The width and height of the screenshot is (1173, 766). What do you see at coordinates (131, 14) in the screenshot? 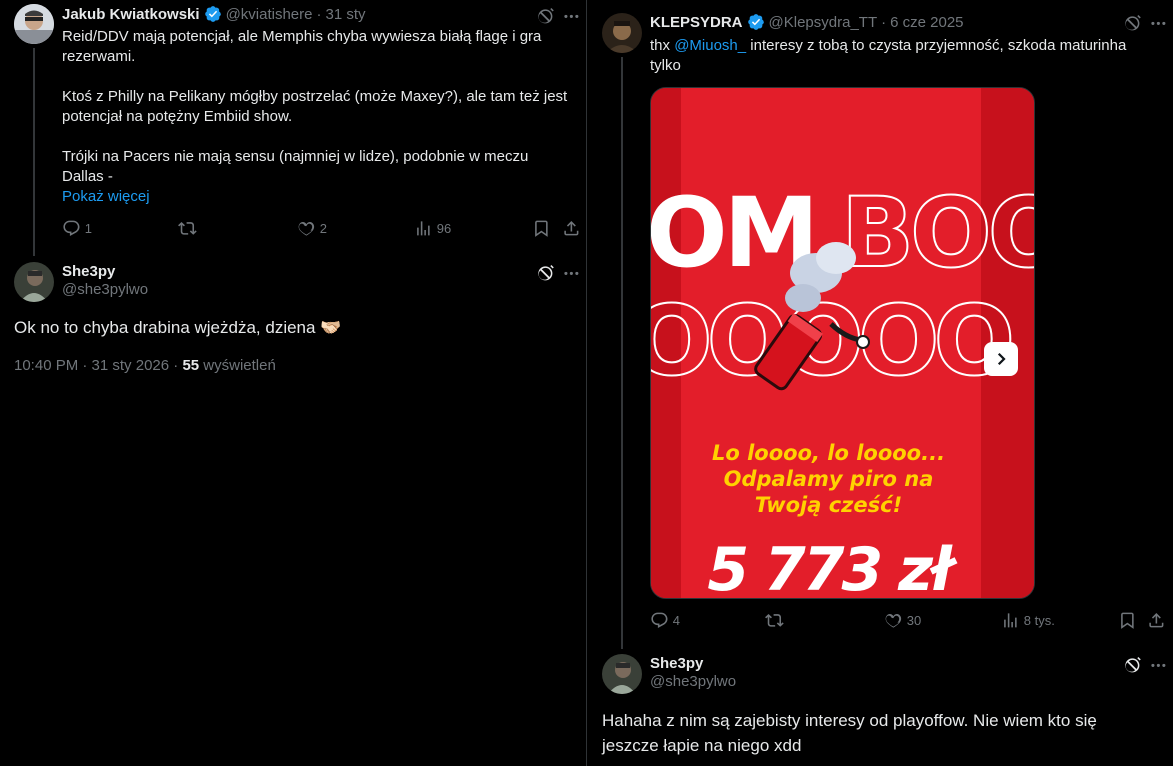
I see `author-name: Jakub Kwiatkowski` at bounding box center [131, 14].